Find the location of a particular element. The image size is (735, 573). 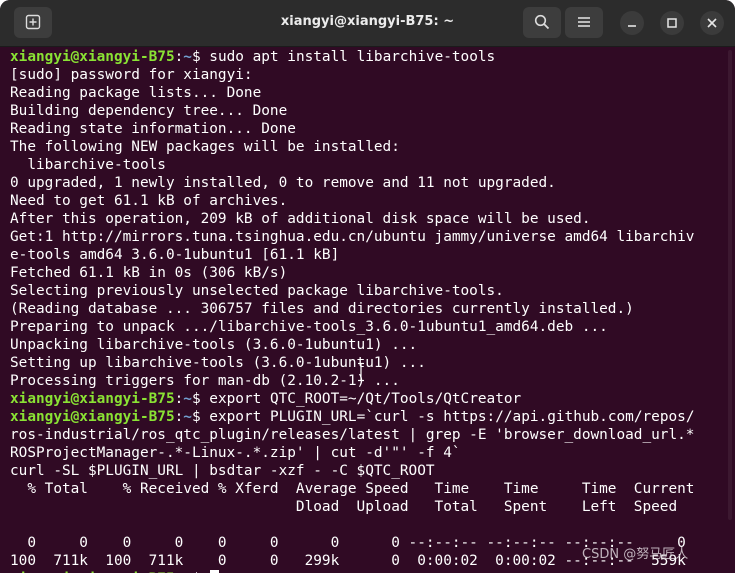

minimize-icon is located at coordinates (632, 26).